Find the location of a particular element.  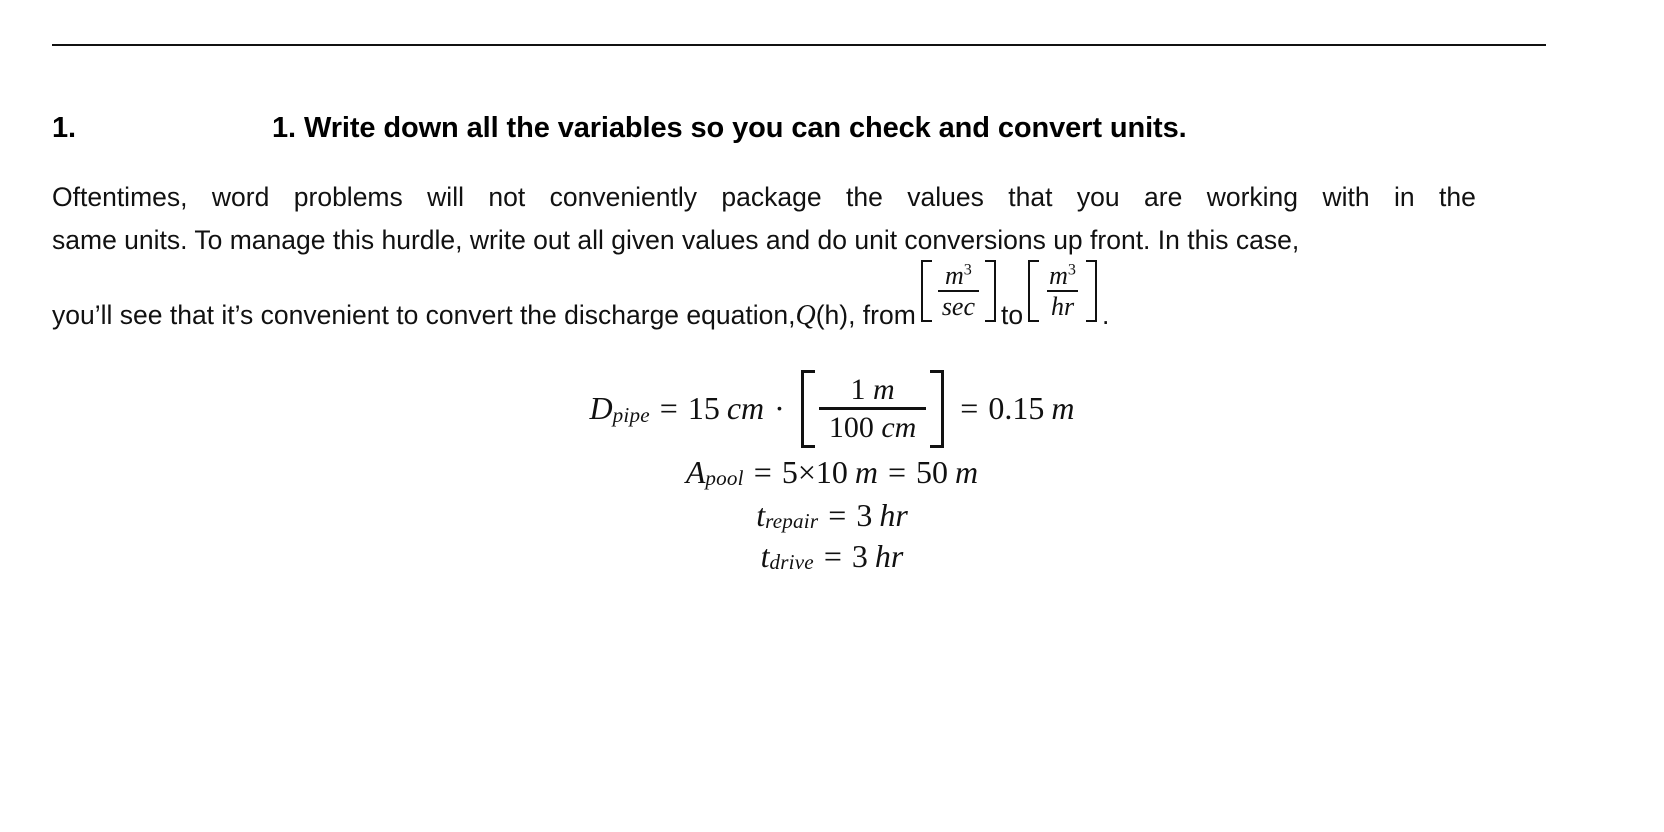

conversion-factor: 1 m 100 cm is located at coordinates (872, 409).